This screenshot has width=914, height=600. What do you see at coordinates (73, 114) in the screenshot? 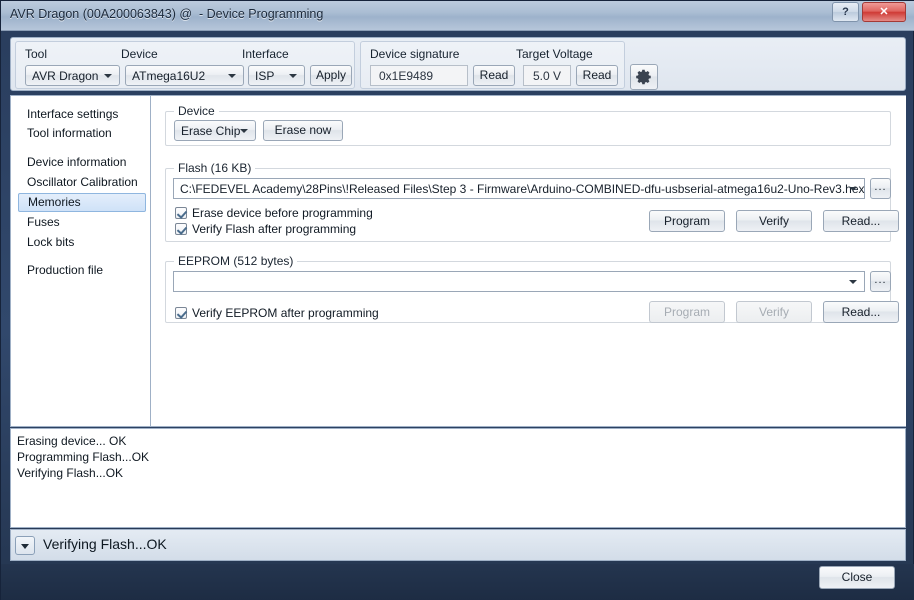
I see `sidebar-item-label: Interface settings` at bounding box center [73, 114].